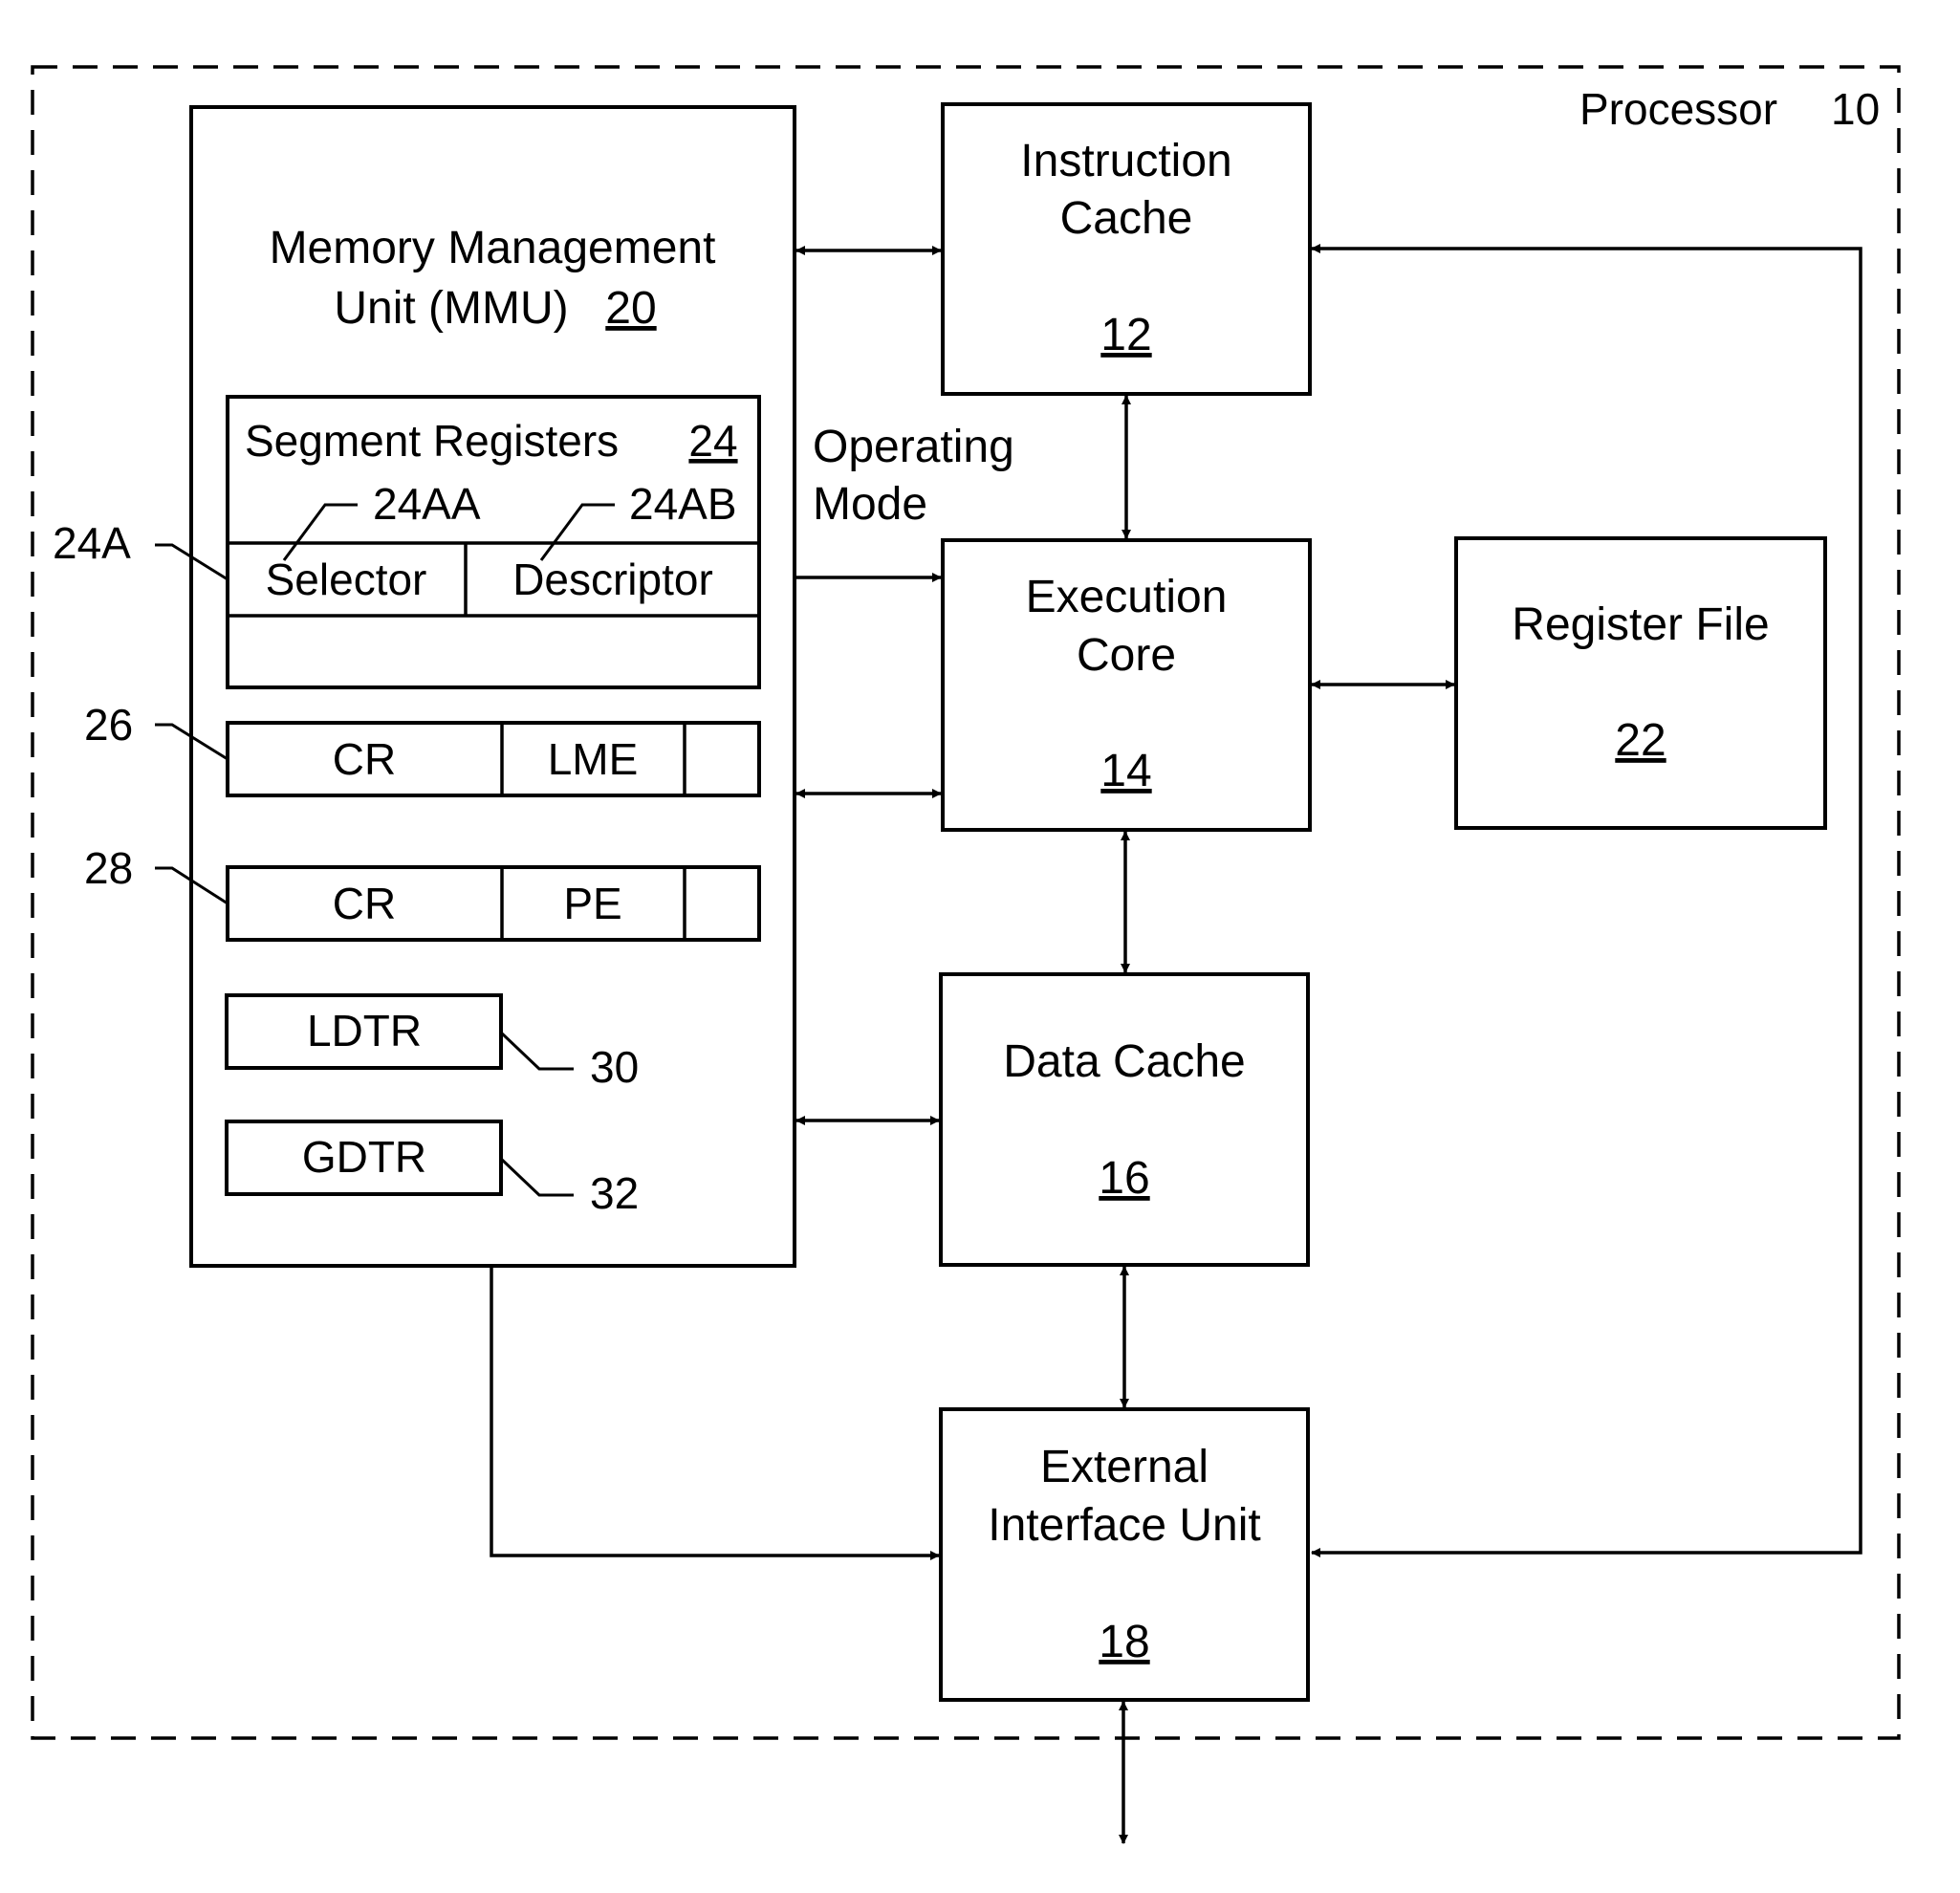 This screenshot has height=1893, width=1960. I want to click on execution-core-line2: Core, so click(1126, 655).